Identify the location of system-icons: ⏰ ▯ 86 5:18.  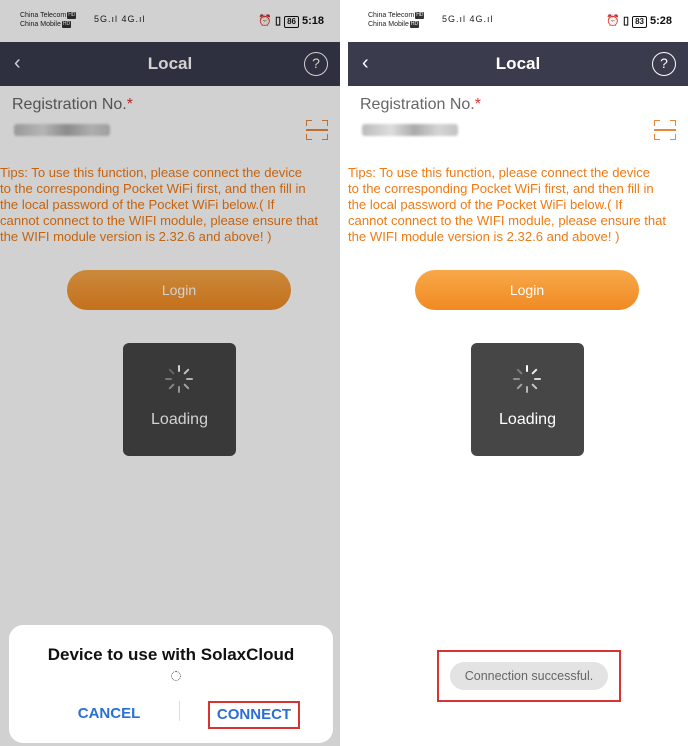
(291, 21).